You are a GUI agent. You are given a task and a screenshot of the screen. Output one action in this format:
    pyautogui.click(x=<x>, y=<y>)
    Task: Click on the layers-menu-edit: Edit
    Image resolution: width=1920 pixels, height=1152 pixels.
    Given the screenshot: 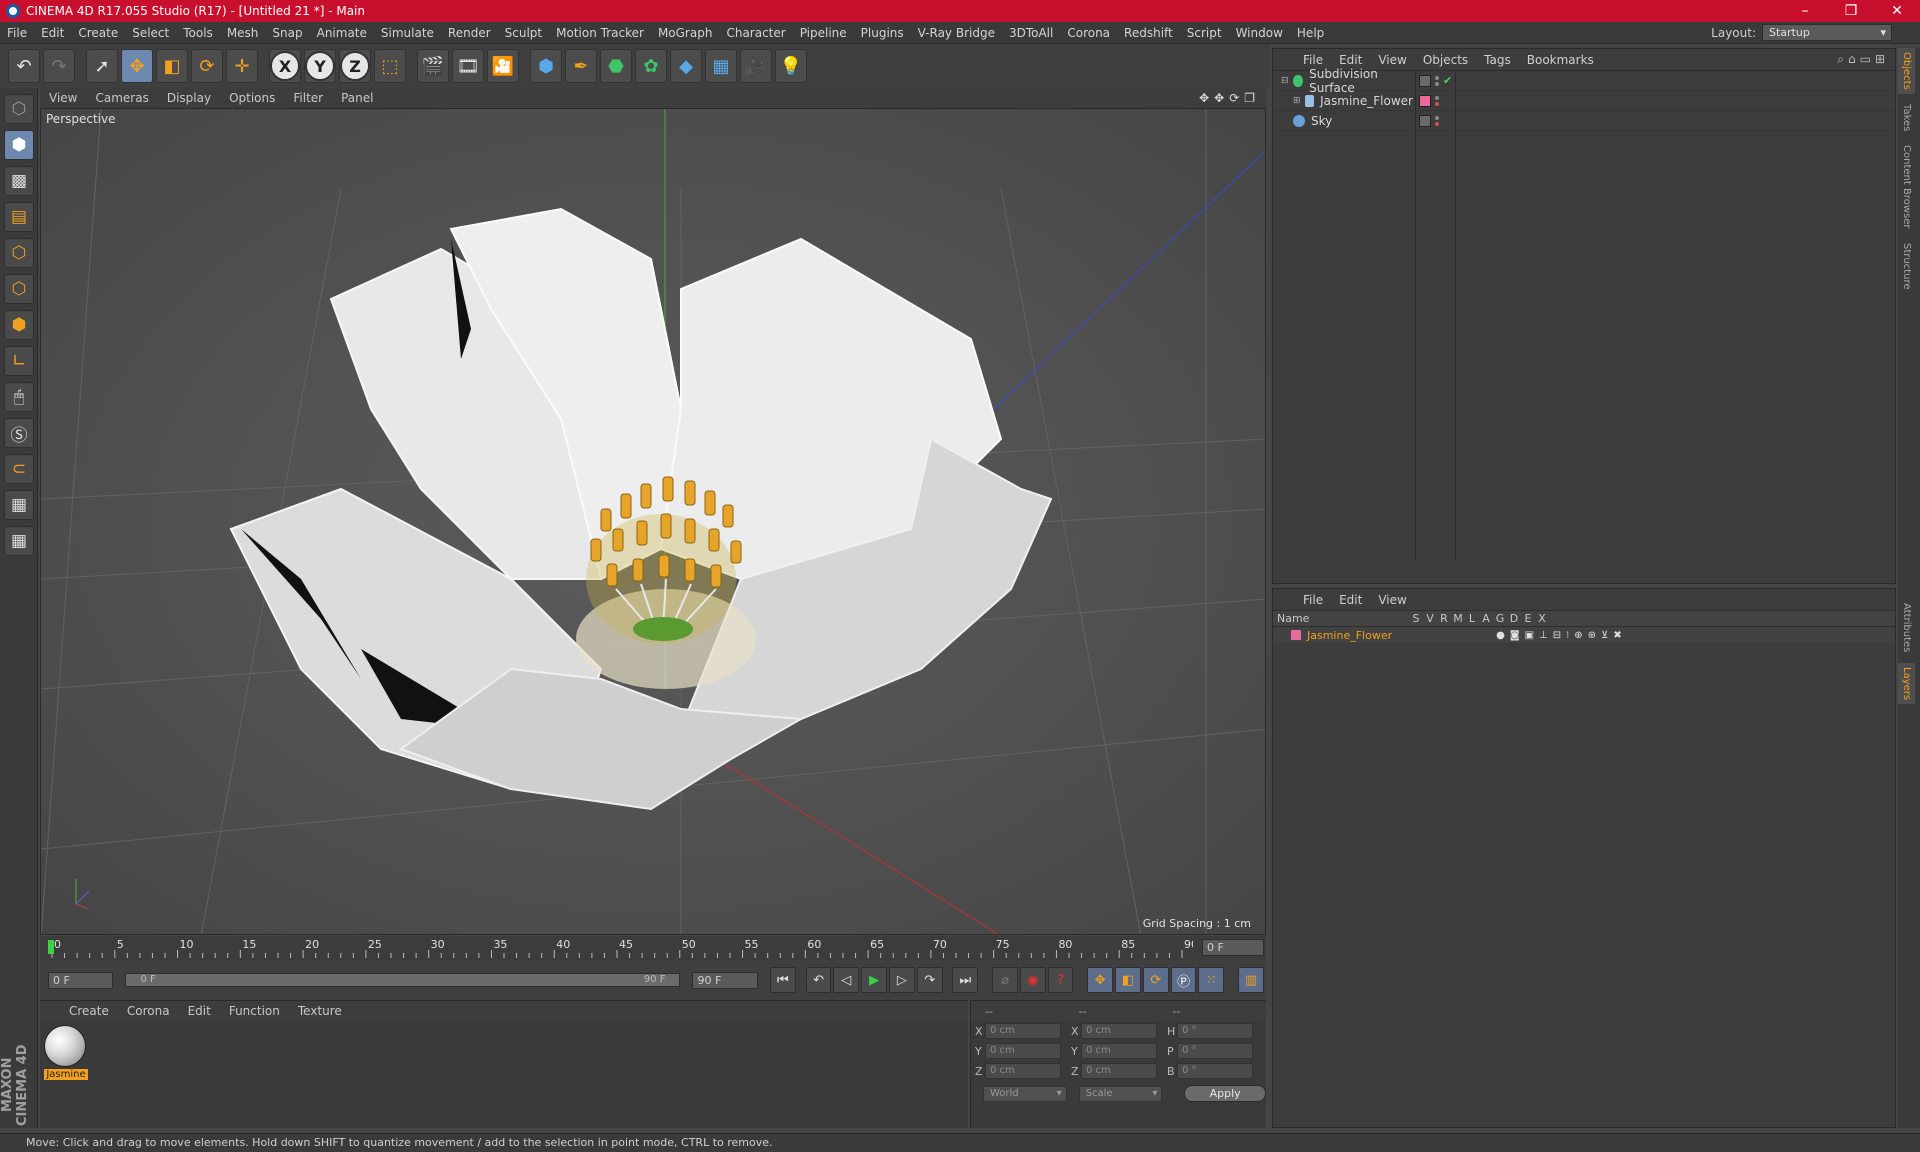 What is the action you would take?
    pyautogui.click(x=1350, y=600)
    